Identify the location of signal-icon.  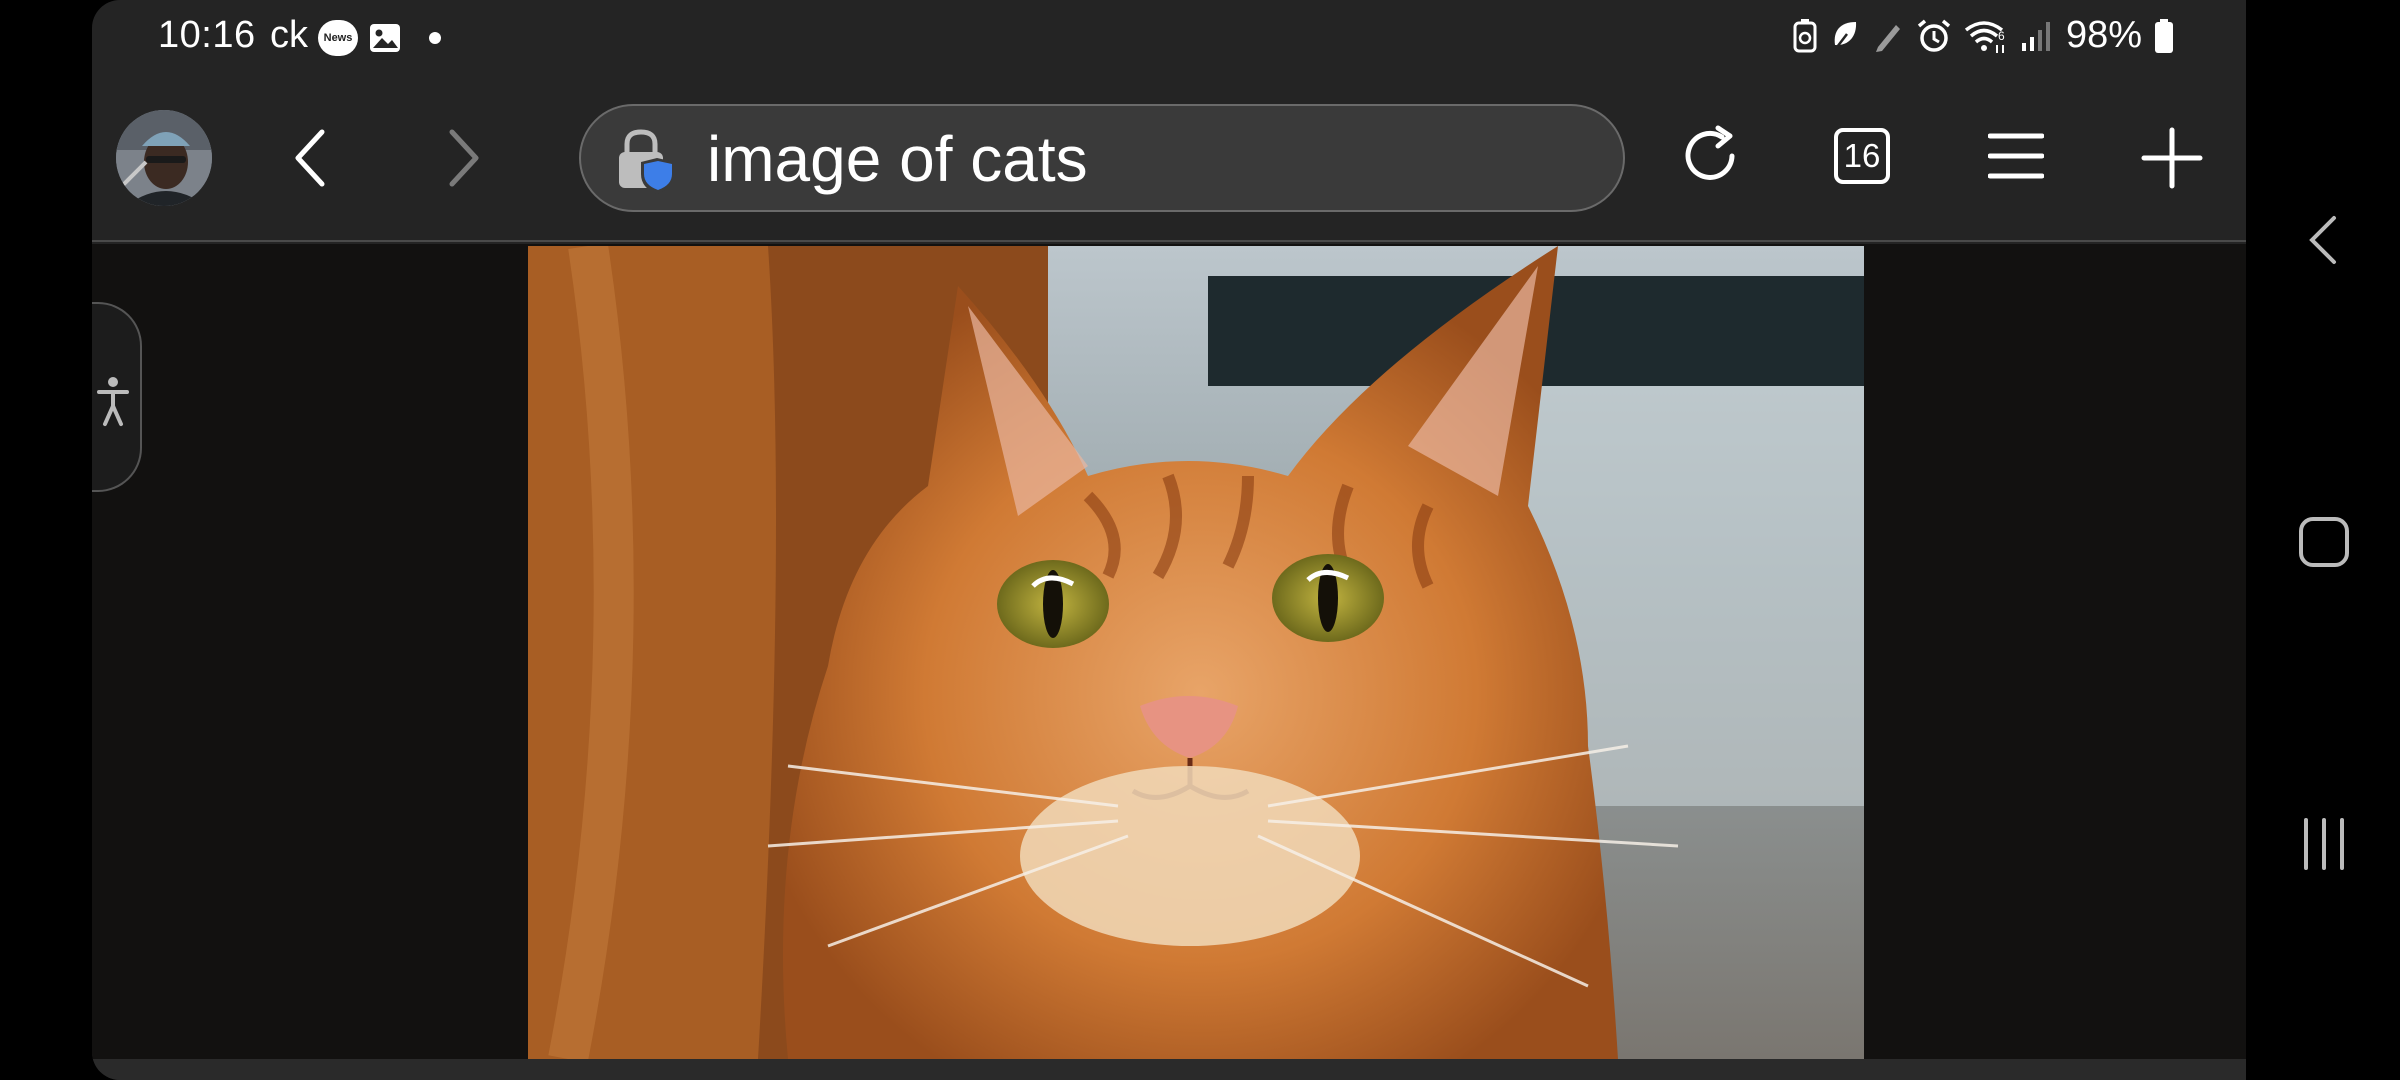
(2037, 36).